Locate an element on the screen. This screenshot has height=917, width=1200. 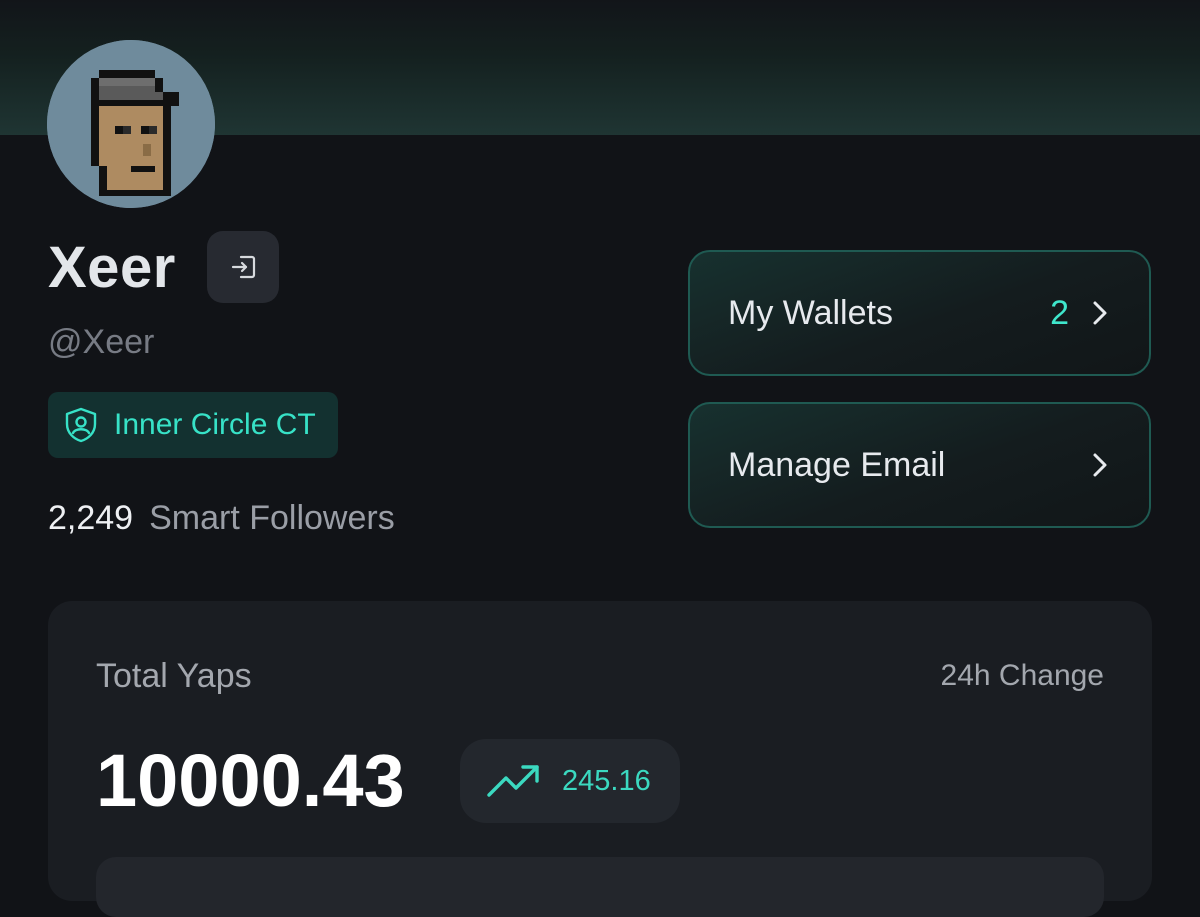
yaps-detail-card is located at coordinates (600, 887).